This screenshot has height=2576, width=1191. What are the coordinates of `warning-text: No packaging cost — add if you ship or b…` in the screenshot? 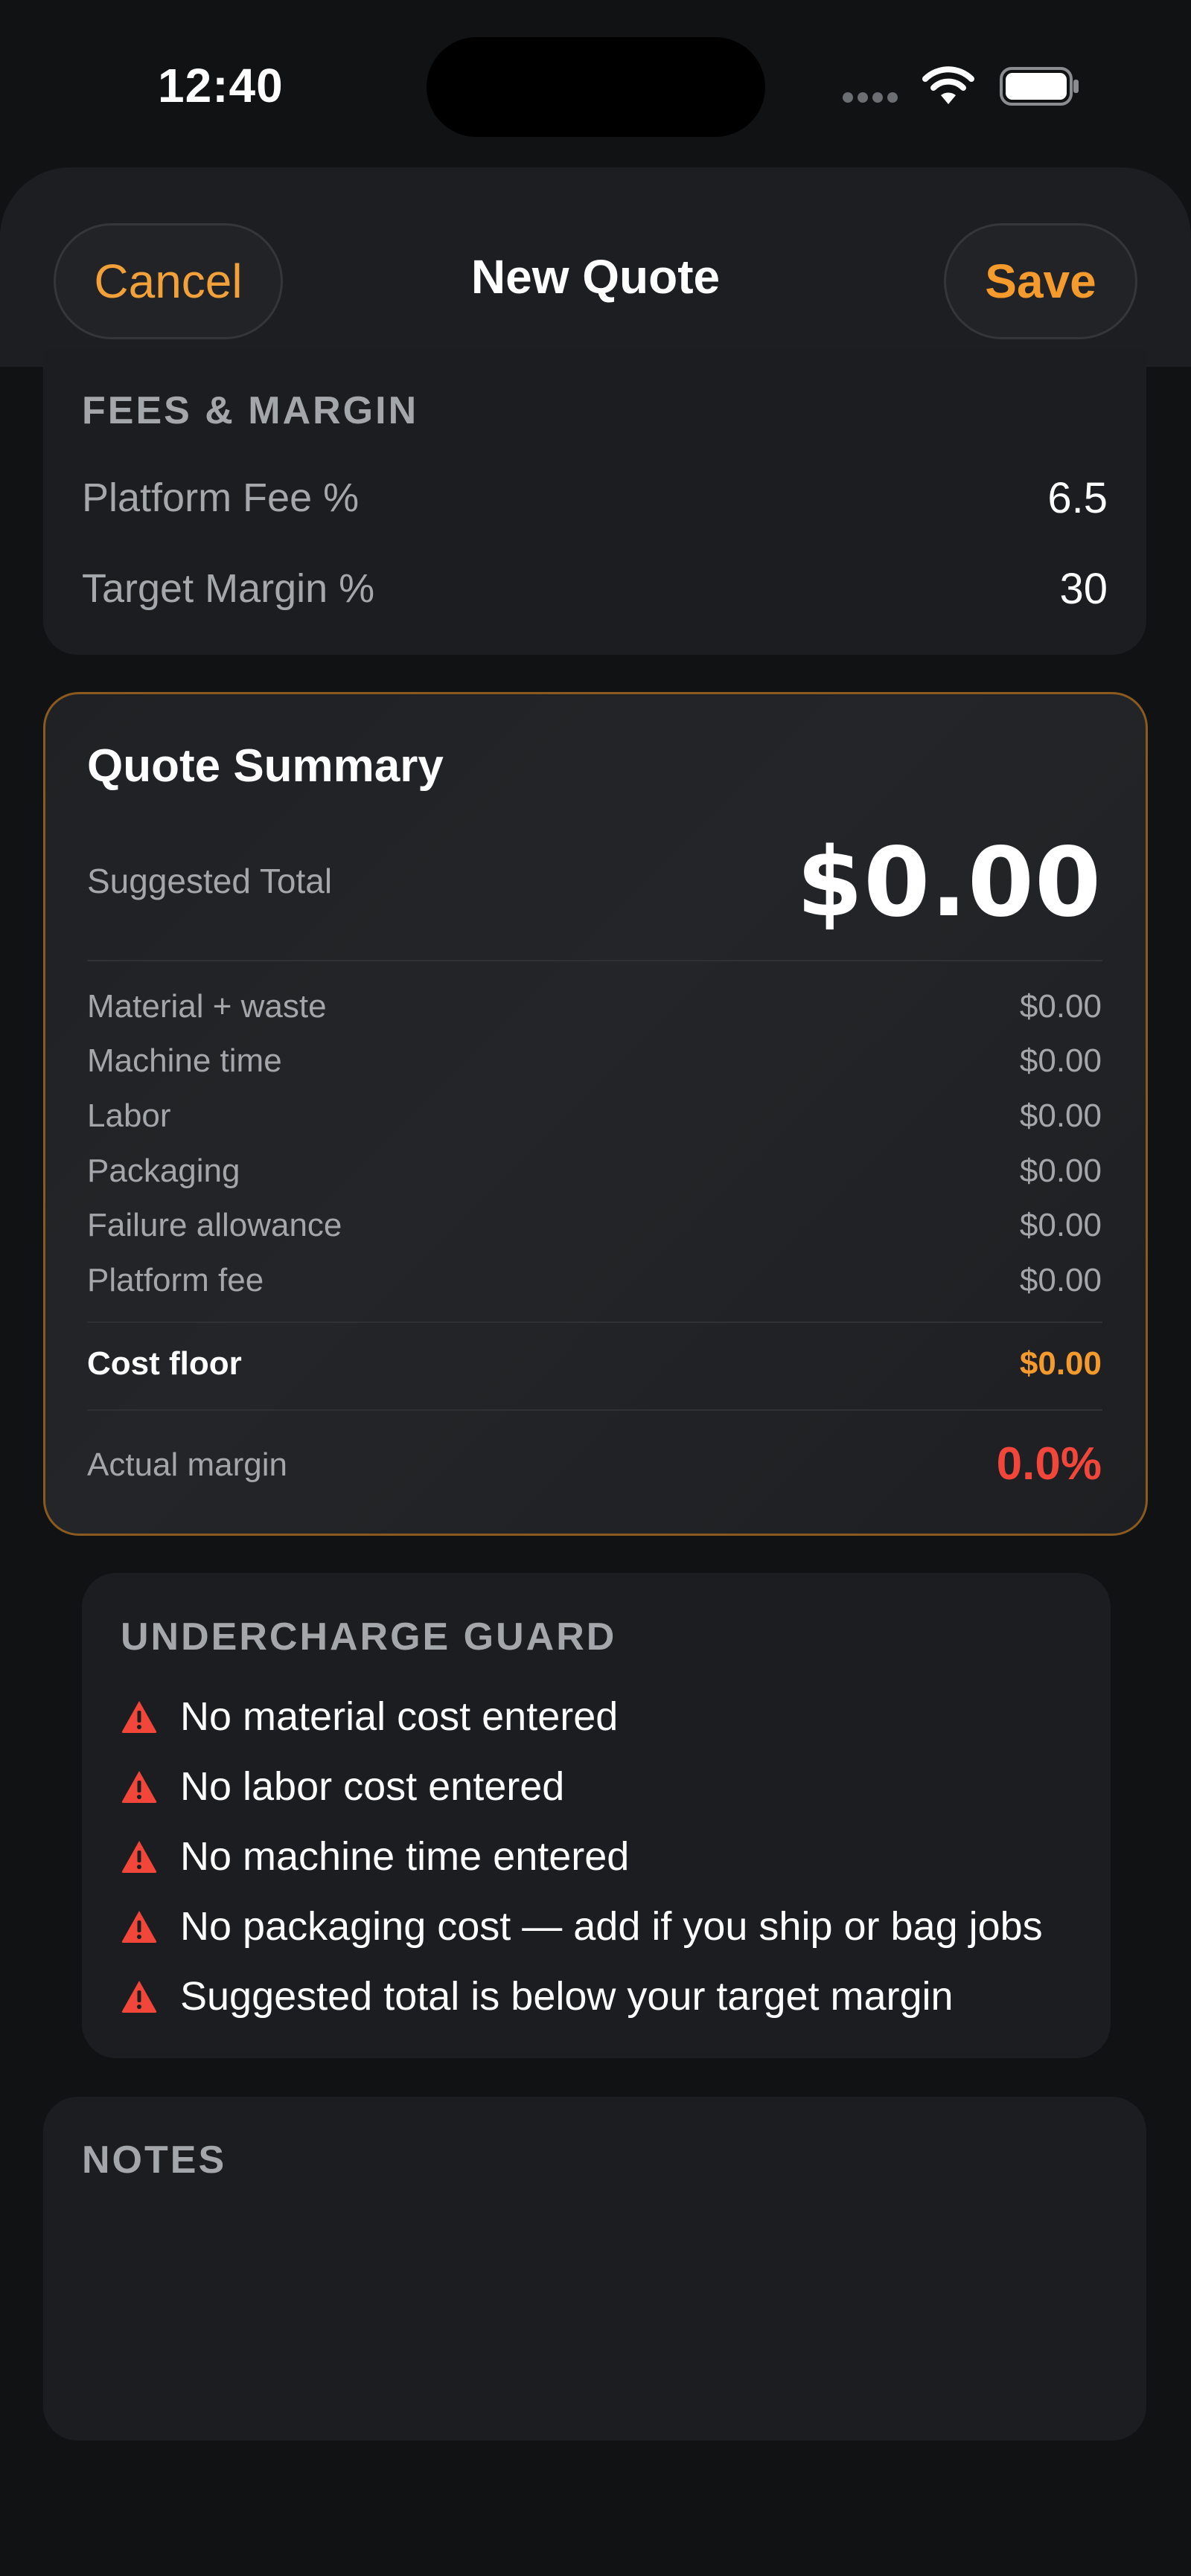 It's located at (611, 1927).